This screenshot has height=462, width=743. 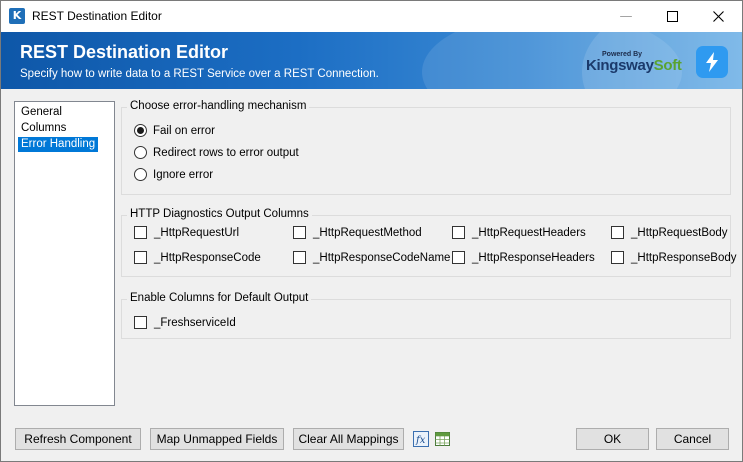 I want to click on checkbox-label: _HttpRequestMethod, so click(x=367, y=232).